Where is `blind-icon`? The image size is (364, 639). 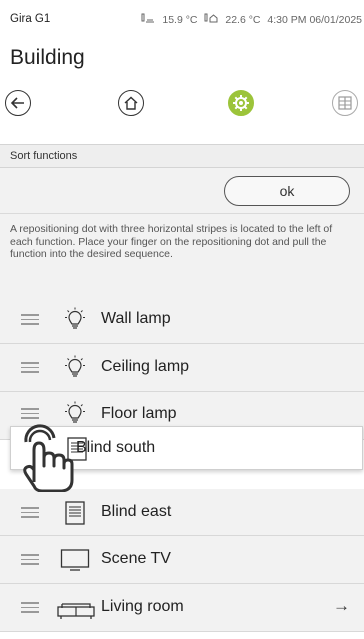
blind-icon is located at coordinates (75, 513).